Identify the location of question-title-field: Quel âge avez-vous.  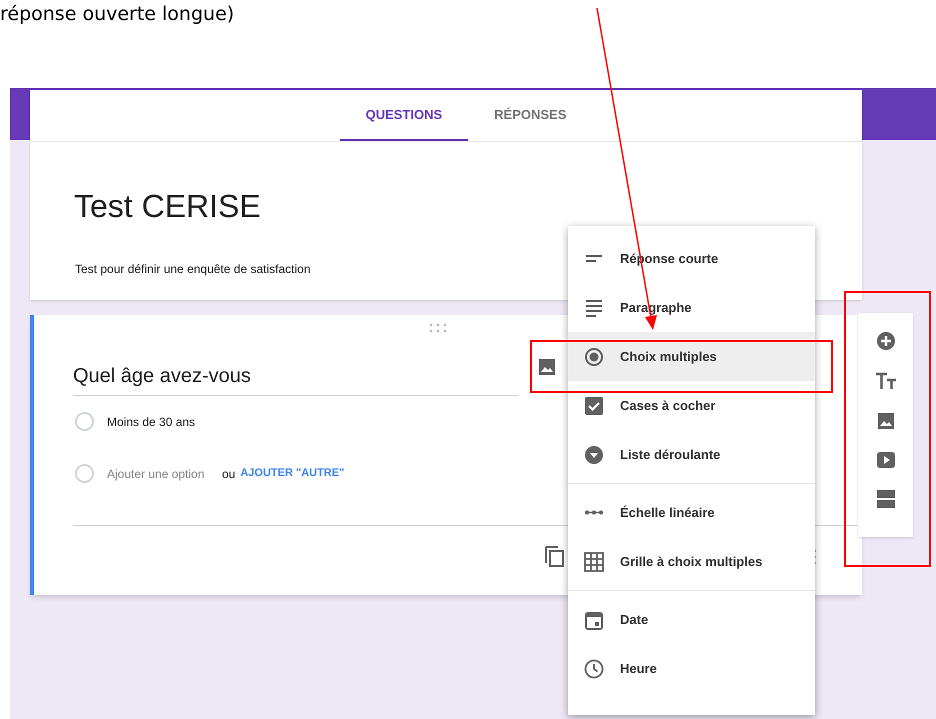
(295, 378).